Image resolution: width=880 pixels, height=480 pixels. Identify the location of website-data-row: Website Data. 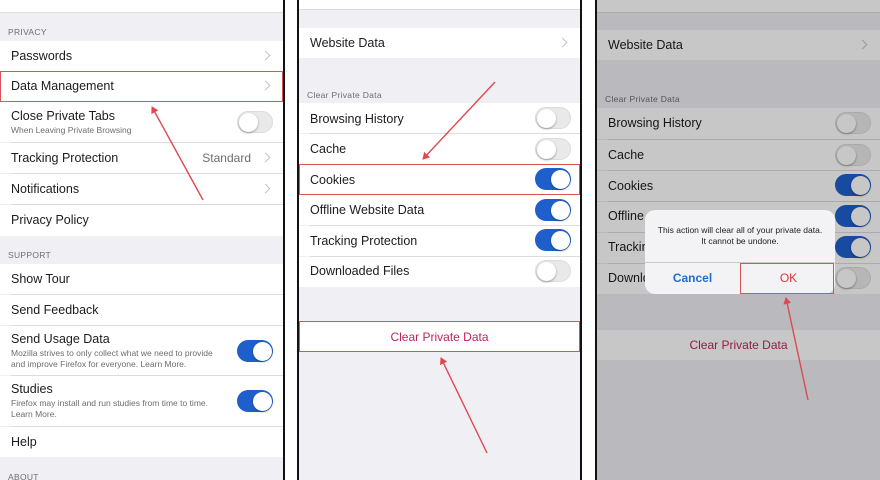
(439, 43).